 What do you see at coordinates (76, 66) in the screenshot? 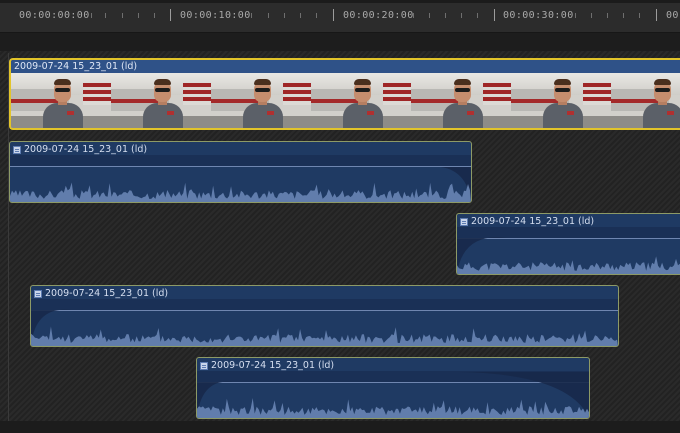
I see `video-clip-name: 2009-07-24 15_23_01 (ld)` at bounding box center [76, 66].